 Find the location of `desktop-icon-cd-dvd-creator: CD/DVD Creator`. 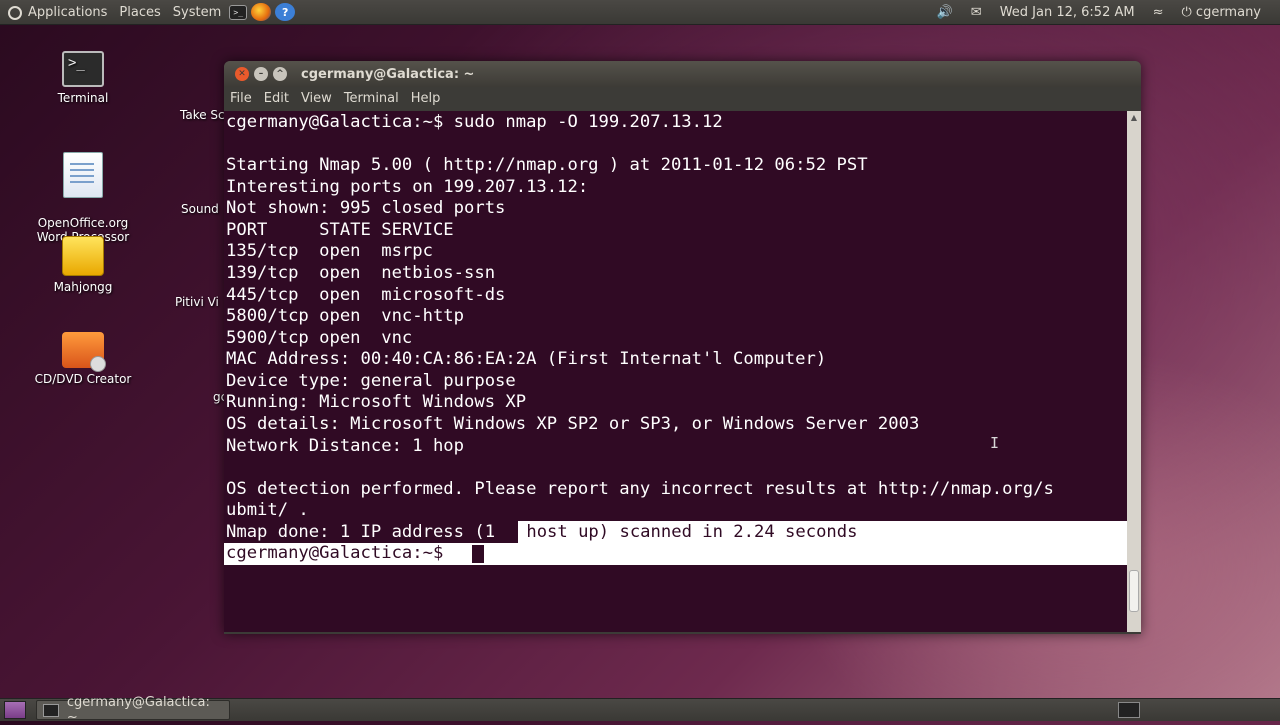

desktop-icon-cd-dvd-creator: CD/DVD Creator is located at coordinates (83, 359).